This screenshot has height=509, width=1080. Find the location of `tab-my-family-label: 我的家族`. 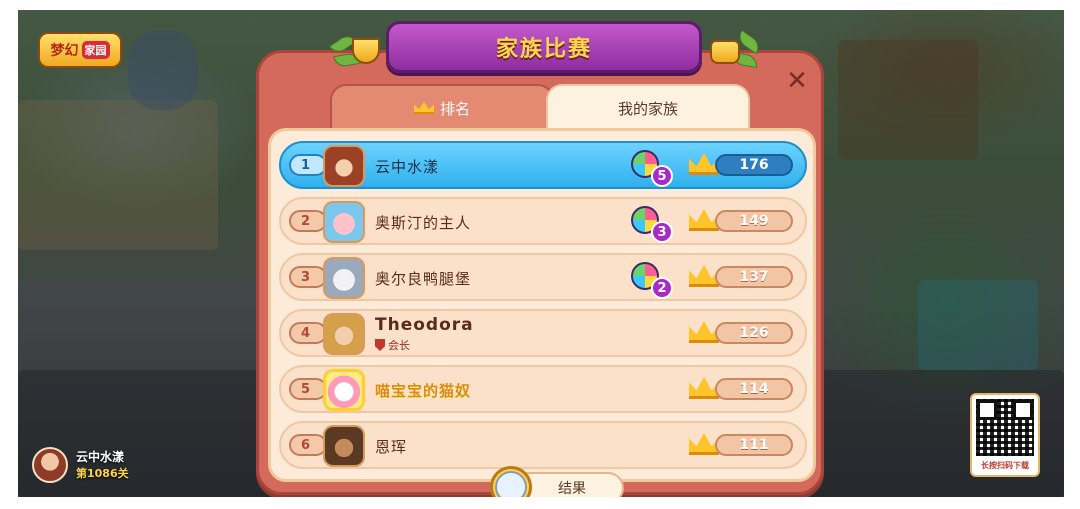

tab-my-family-label: 我的家族 is located at coordinates (647, 108).